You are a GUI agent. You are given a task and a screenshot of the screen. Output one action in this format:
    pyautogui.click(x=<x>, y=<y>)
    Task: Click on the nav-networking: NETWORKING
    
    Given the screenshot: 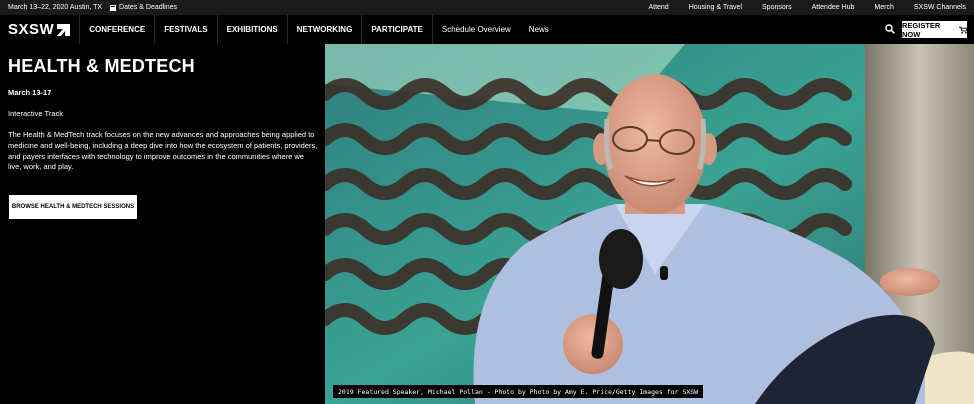 What is the action you would take?
    pyautogui.click(x=324, y=29)
    